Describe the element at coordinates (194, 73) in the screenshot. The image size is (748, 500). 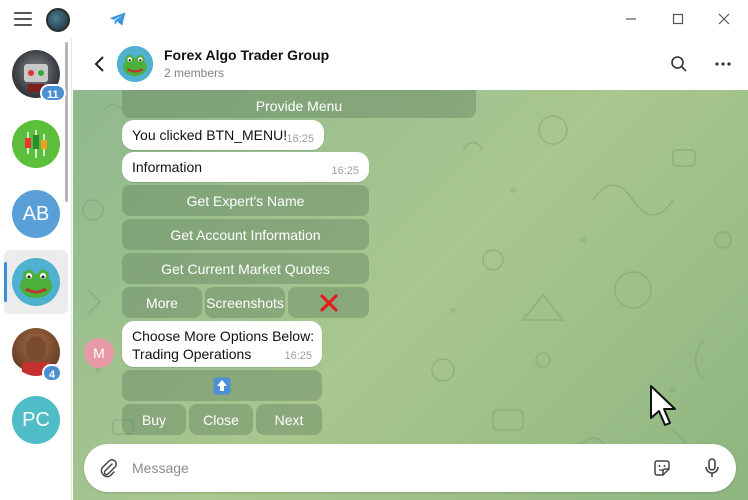
I see `member-count: 2 members` at that location.